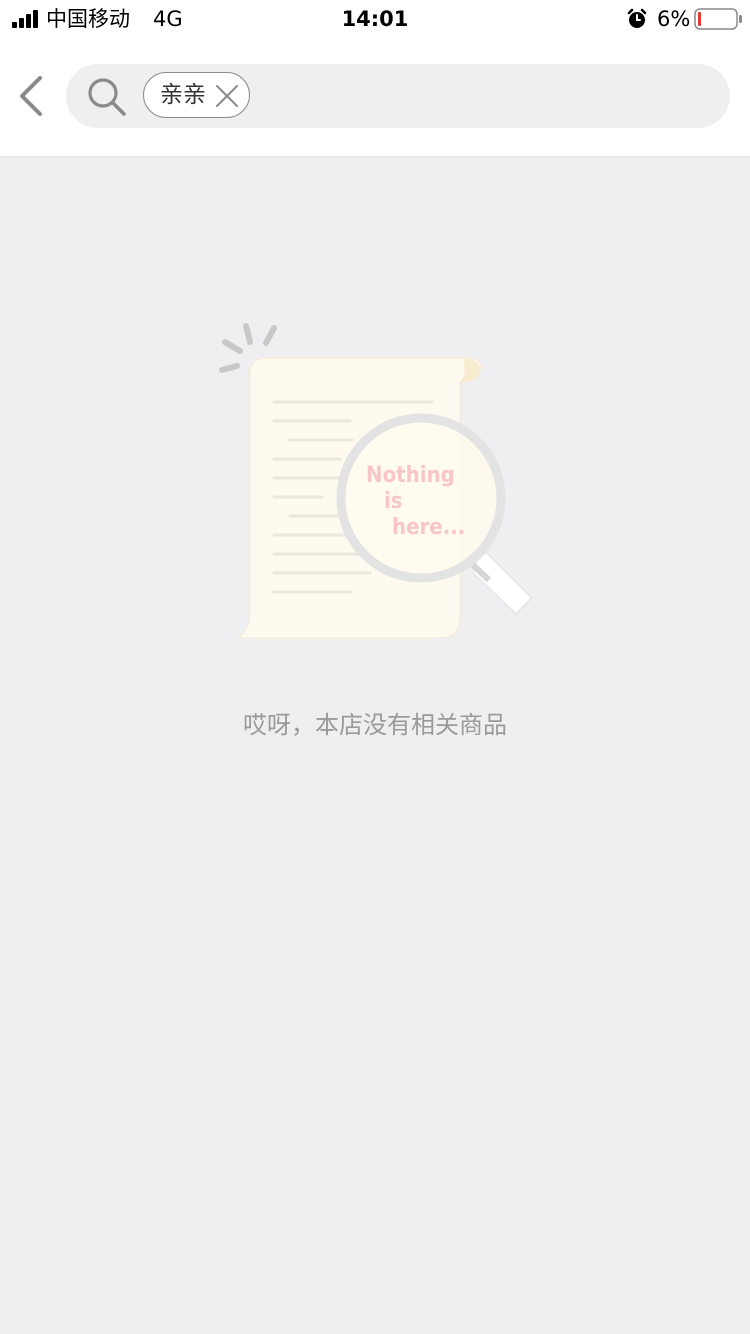 The height and width of the screenshot is (1334, 750). What do you see at coordinates (718, 19) in the screenshot?
I see `battery-icon` at bounding box center [718, 19].